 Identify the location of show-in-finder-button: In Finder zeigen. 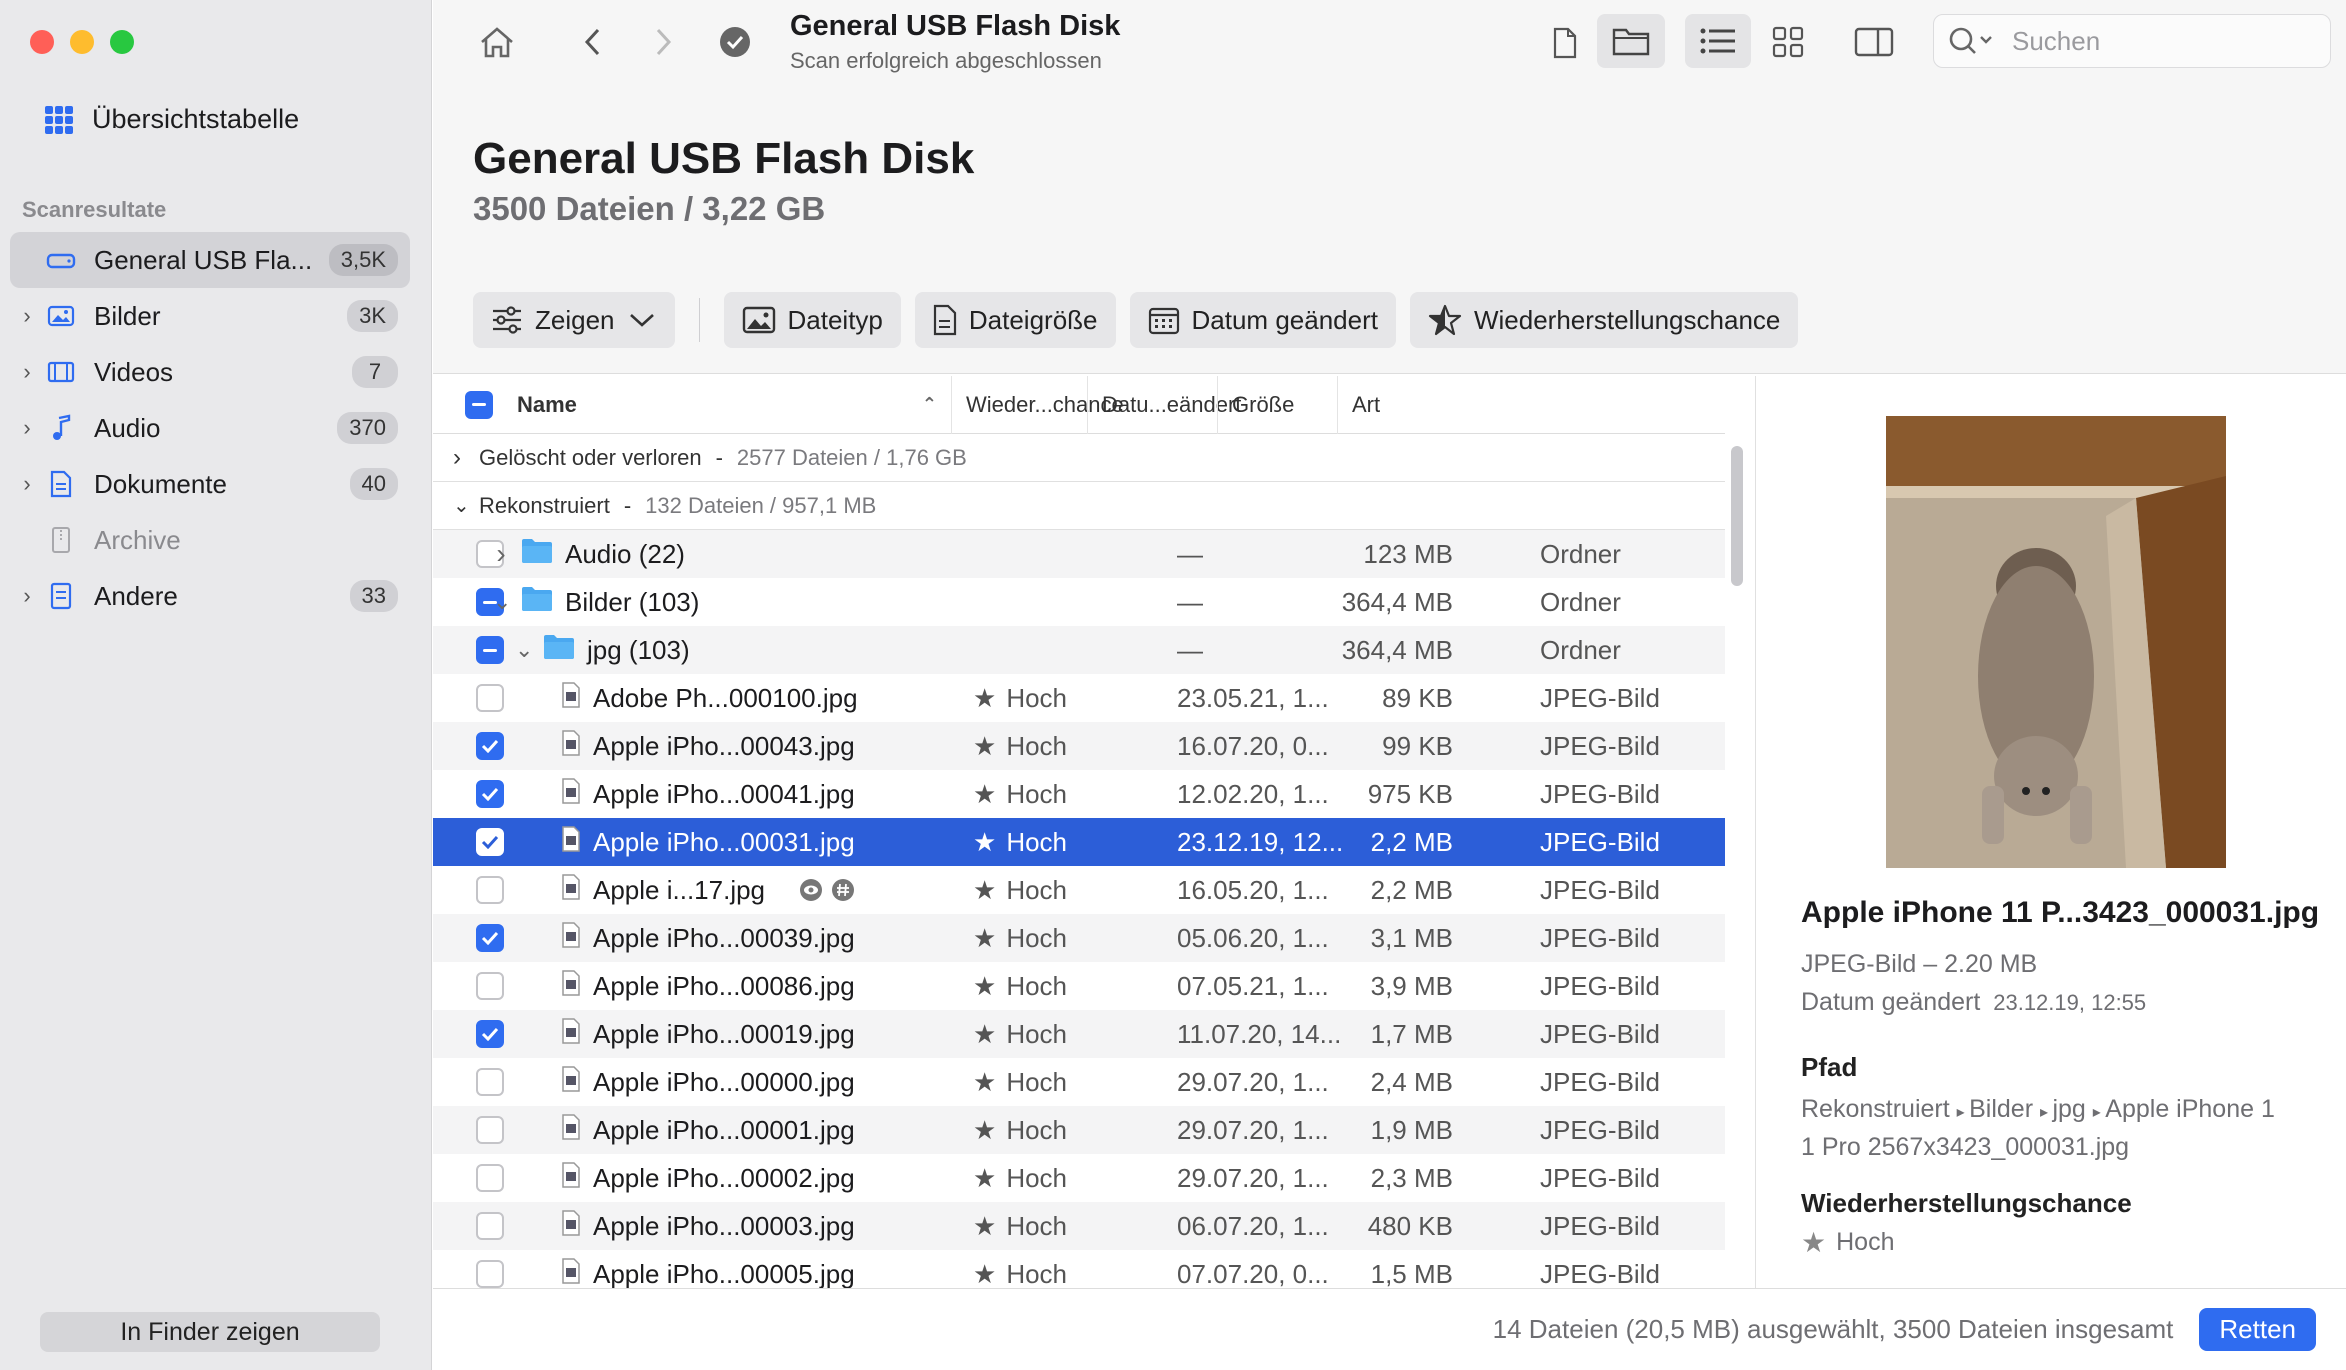
(210, 1332).